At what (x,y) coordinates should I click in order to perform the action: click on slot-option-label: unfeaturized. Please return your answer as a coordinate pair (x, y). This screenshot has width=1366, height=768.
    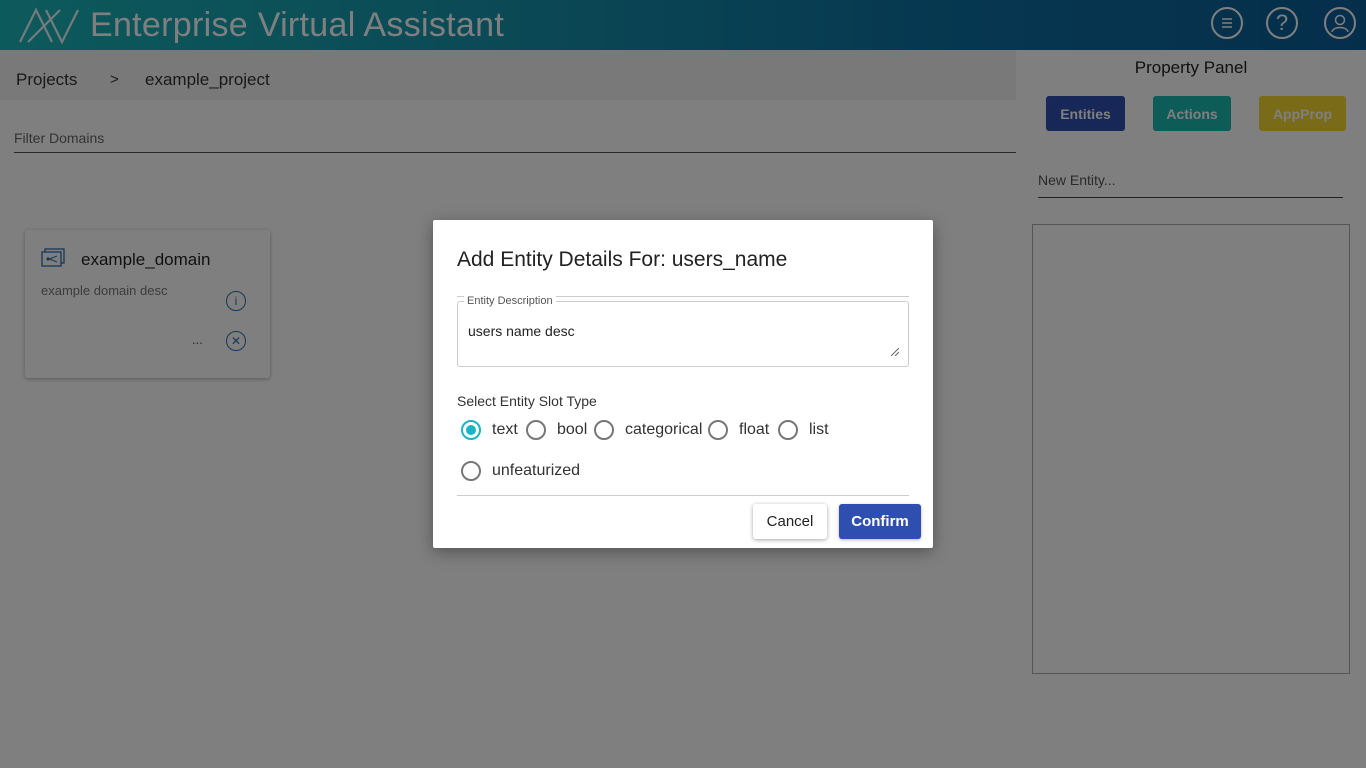
    Looking at the image, I should click on (536, 470).